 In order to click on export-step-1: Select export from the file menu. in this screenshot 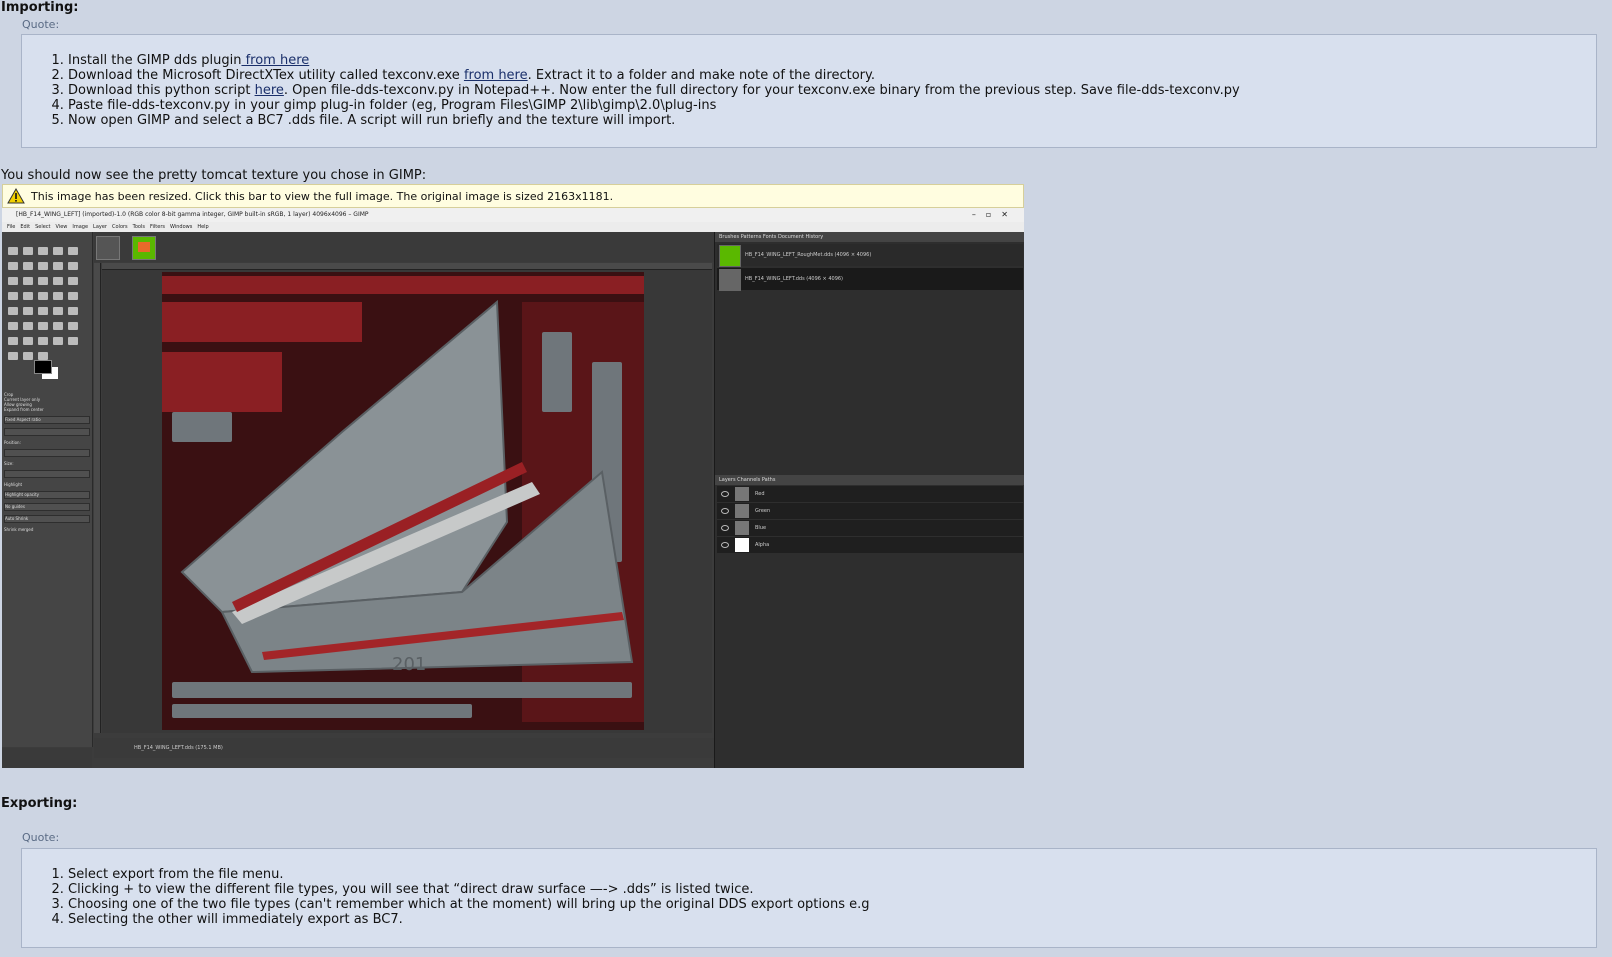, I will do `click(832, 874)`.